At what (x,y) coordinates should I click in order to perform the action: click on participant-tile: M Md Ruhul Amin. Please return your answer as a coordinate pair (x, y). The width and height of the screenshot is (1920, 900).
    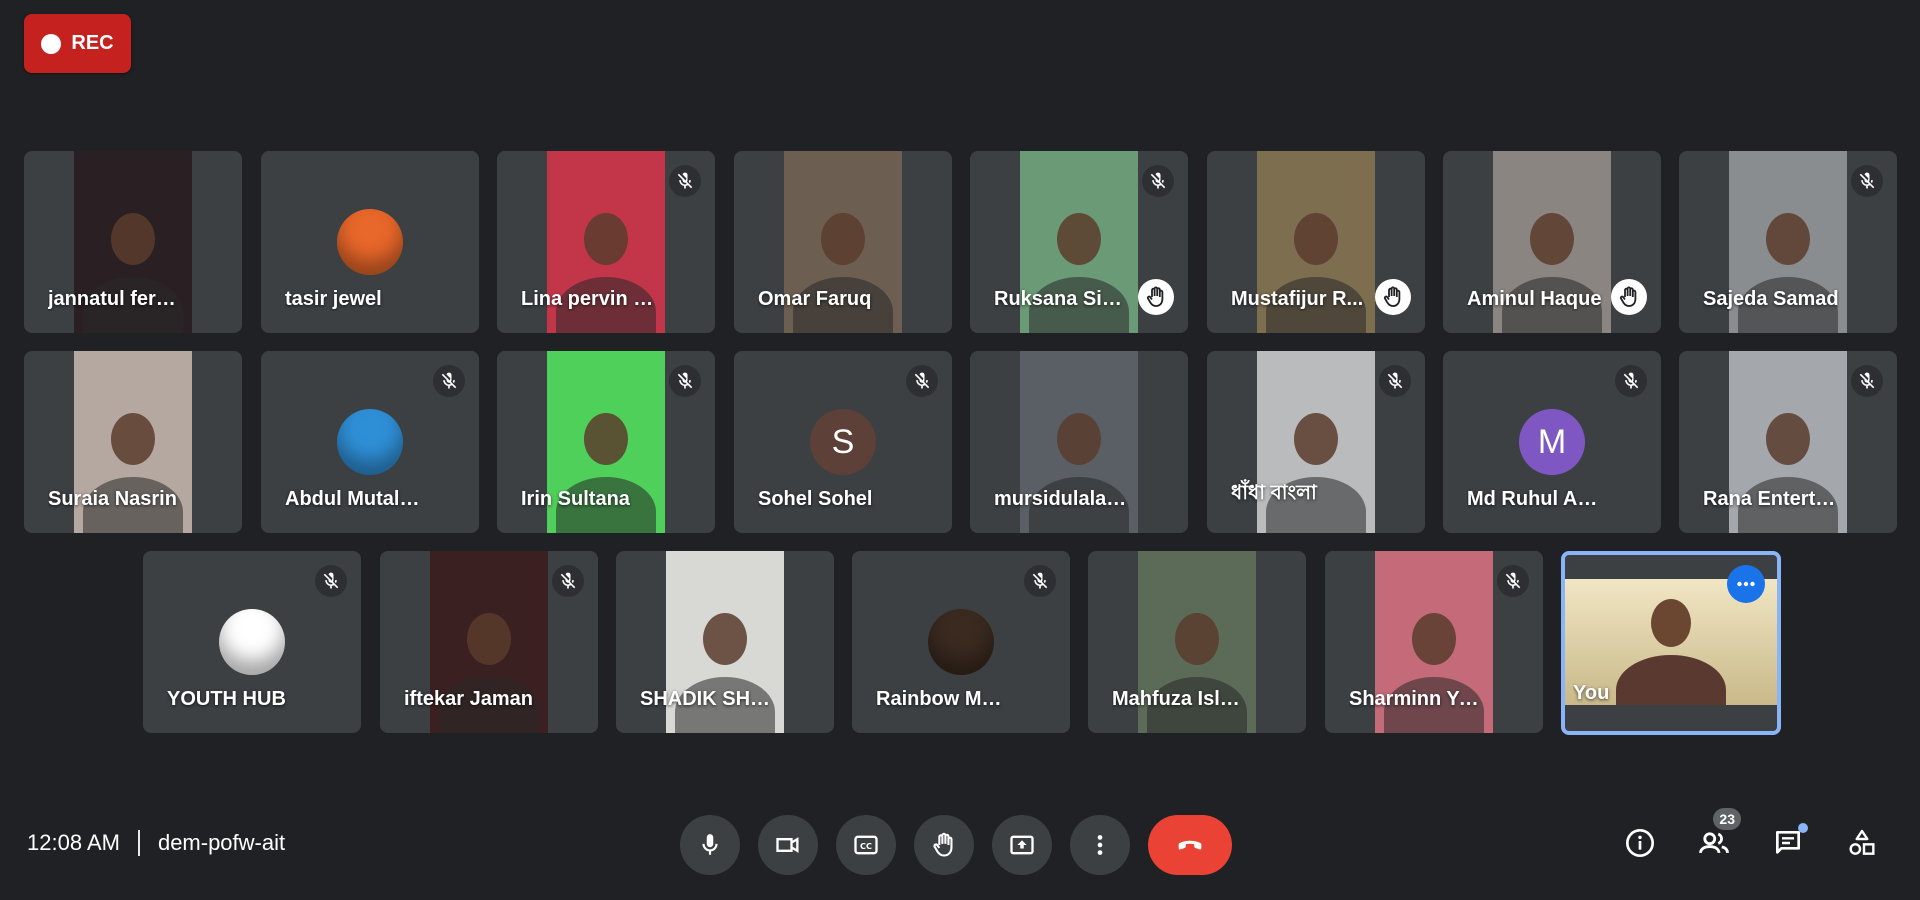
    Looking at the image, I should click on (1552, 442).